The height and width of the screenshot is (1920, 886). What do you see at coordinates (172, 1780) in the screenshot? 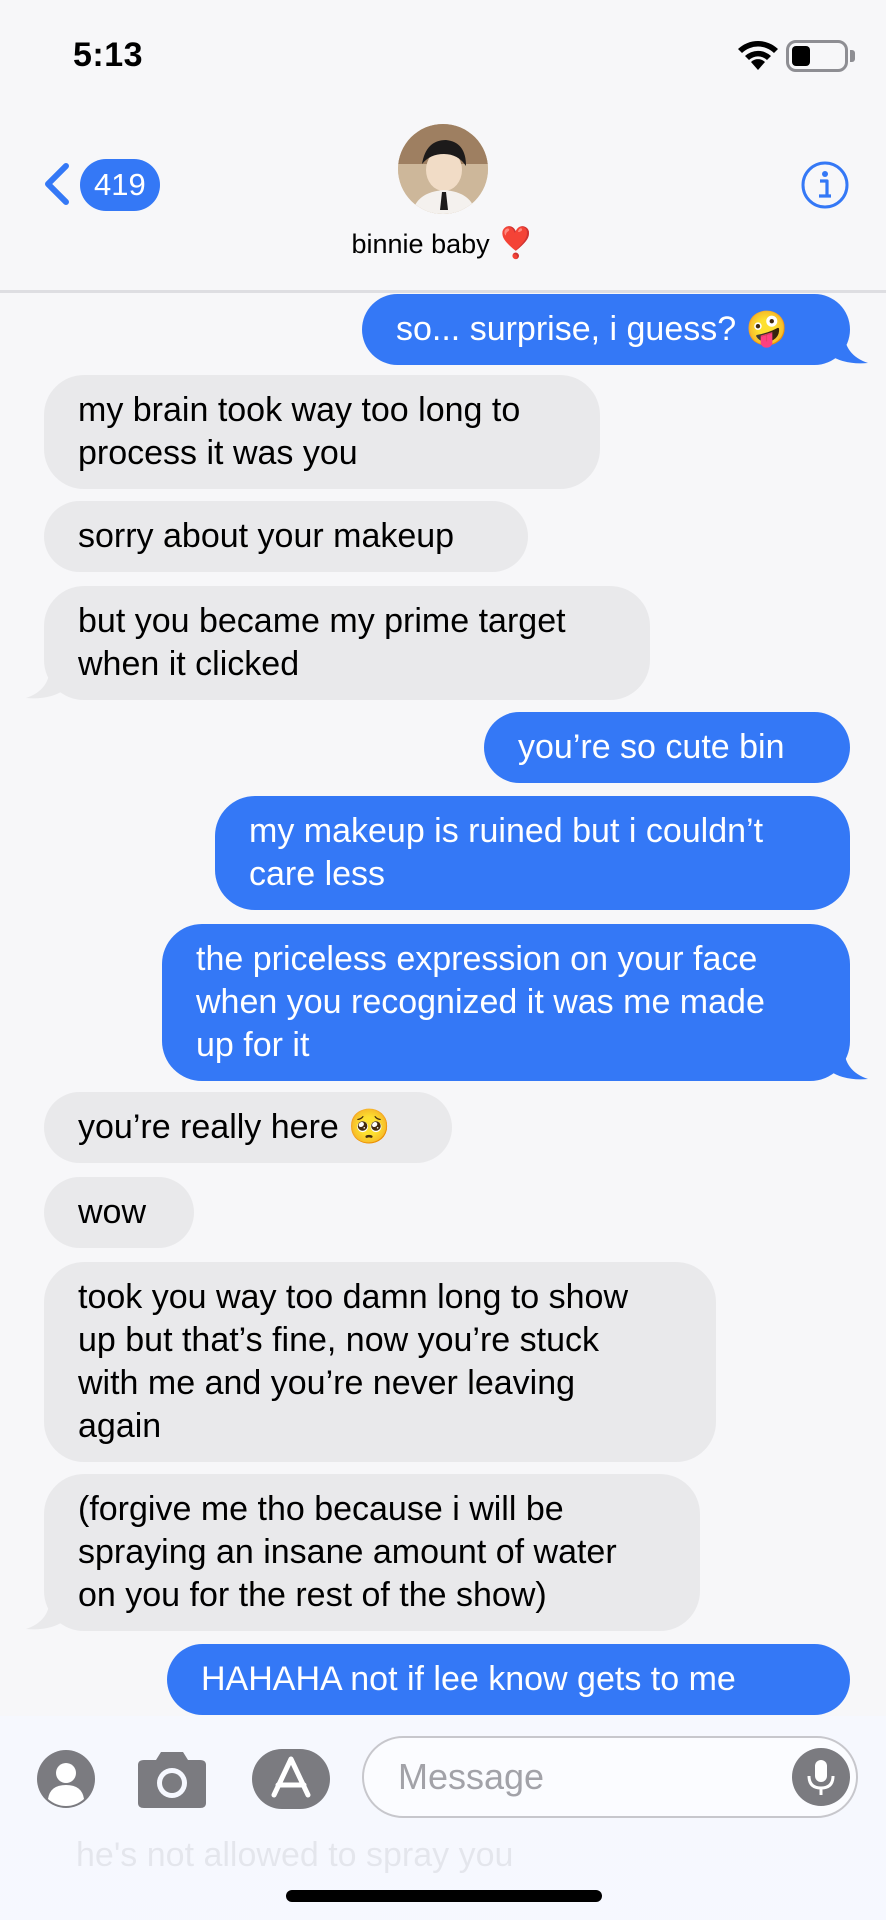
I see `camera-icon` at bounding box center [172, 1780].